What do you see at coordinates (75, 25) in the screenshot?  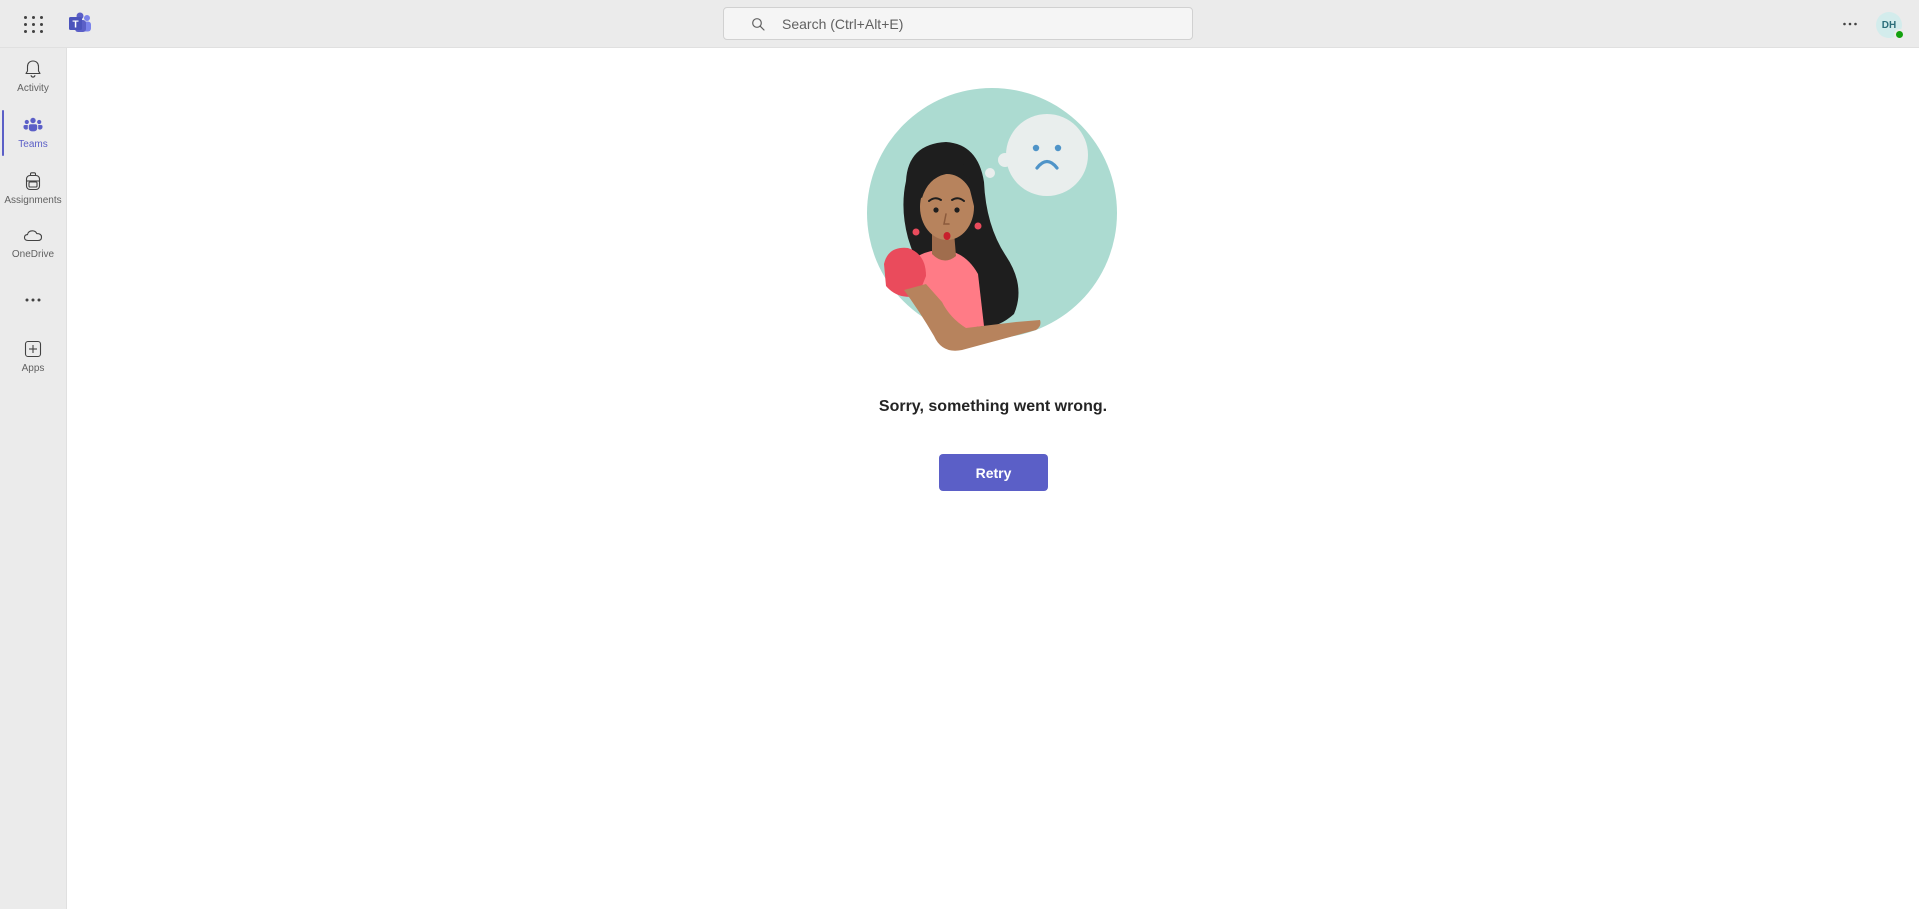 I see `svg-text: T` at bounding box center [75, 25].